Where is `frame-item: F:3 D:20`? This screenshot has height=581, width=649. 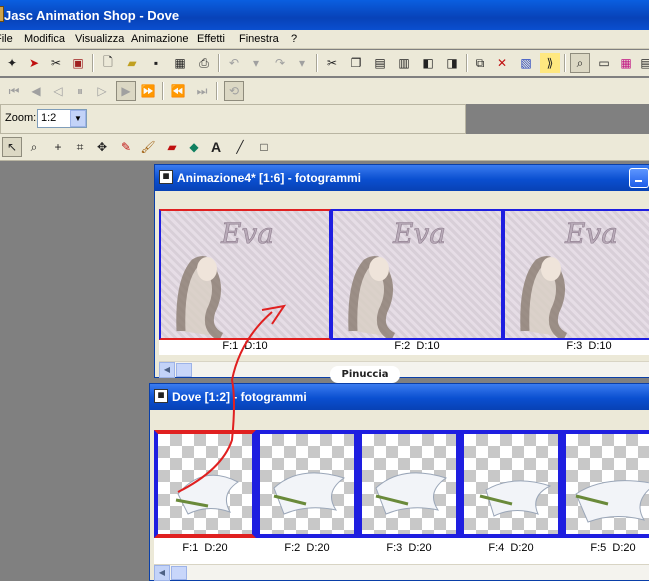
frame-item: F:3 D:20 is located at coordinates (409, 497).